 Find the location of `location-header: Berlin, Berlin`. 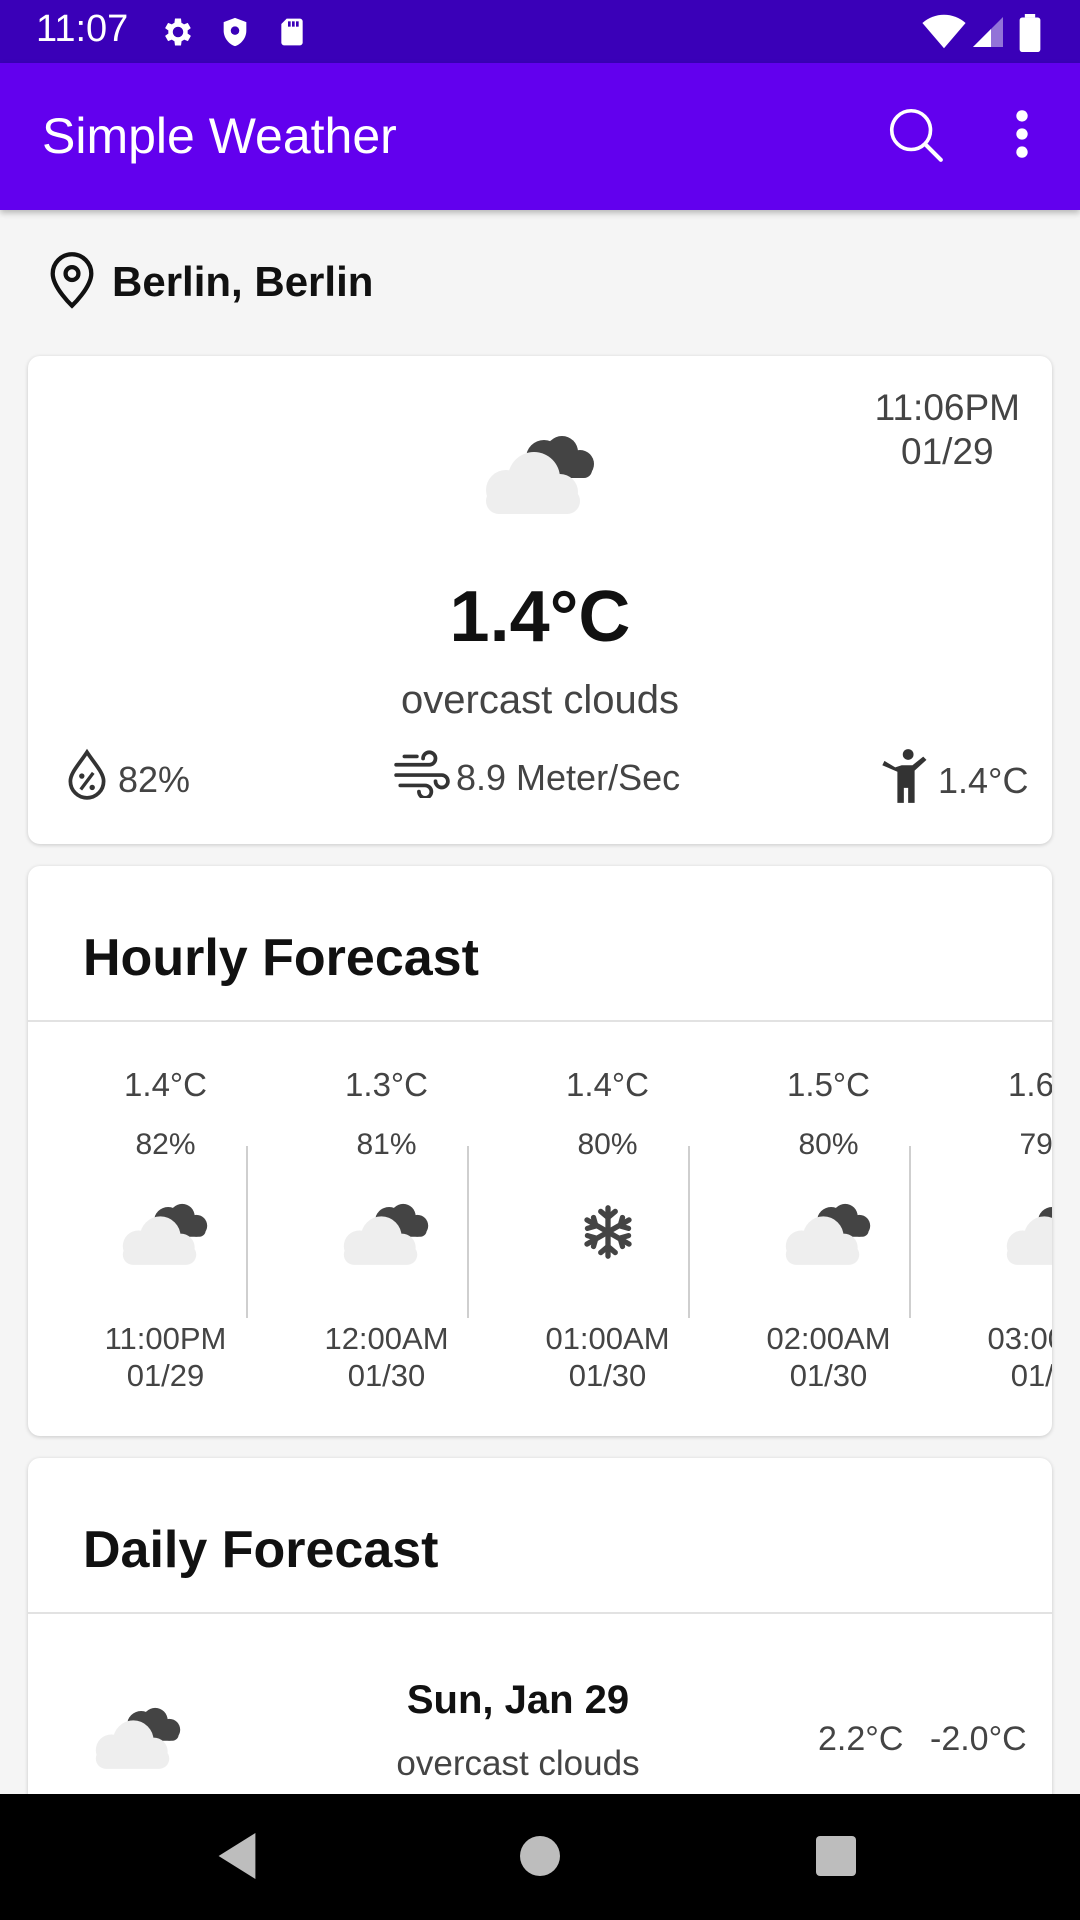

location-header: Berlin, Berlin is located at coordinates (209, 282).